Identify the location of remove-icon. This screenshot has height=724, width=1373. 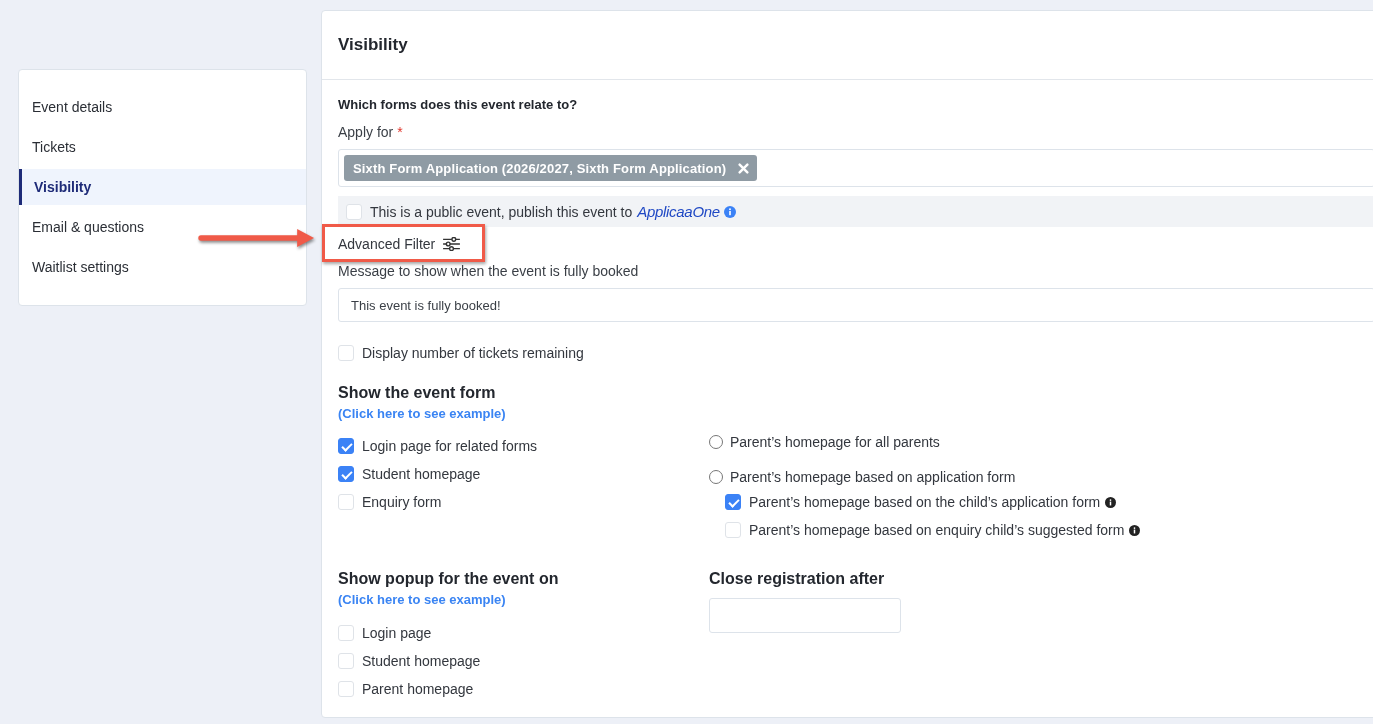
(744, 168).